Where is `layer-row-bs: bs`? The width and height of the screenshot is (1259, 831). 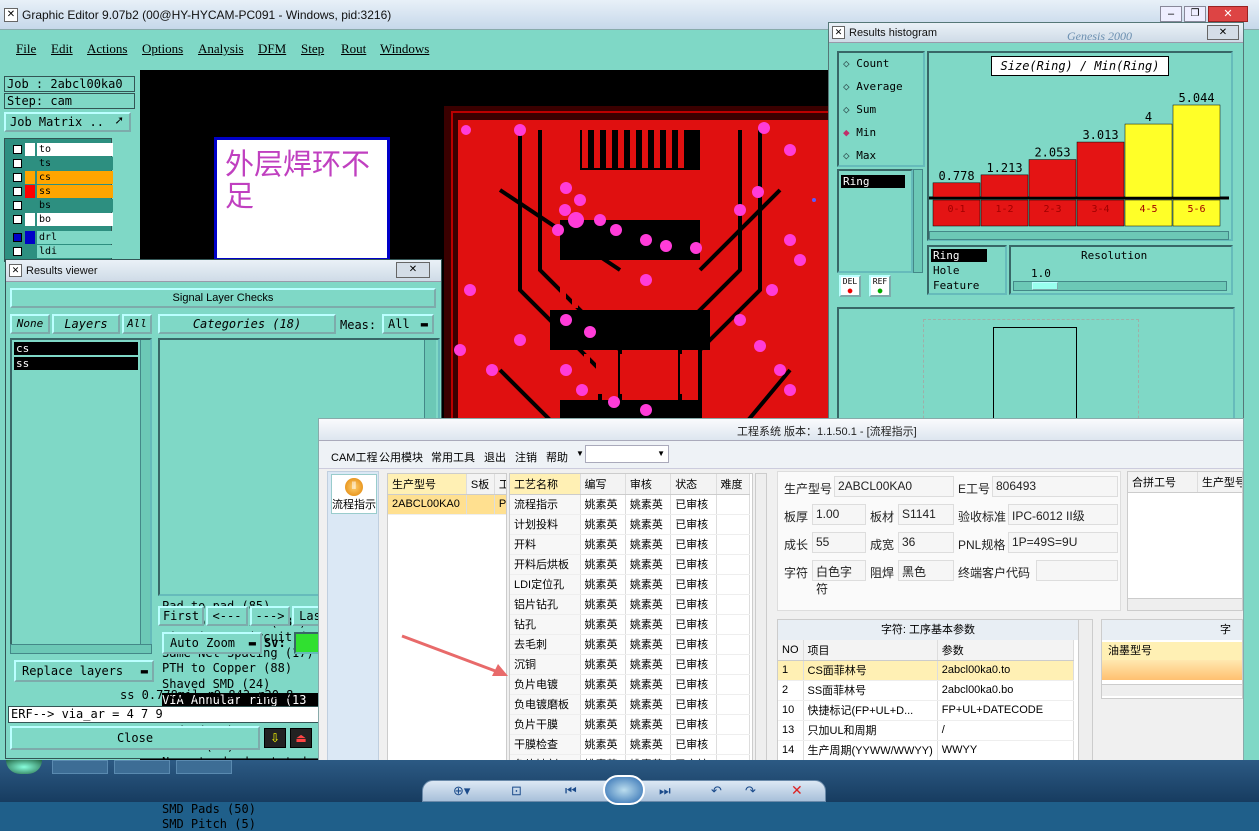
layer-row-bs: bs is located at coordinates (63, 205).